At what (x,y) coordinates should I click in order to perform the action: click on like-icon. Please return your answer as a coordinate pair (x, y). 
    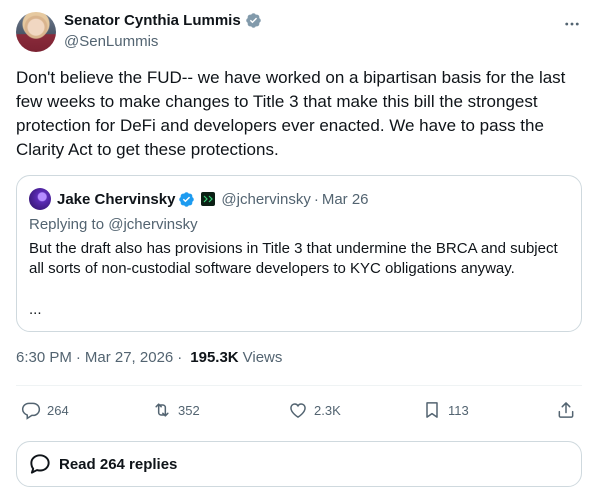
    Looking at the image, I should click on (298, 410).